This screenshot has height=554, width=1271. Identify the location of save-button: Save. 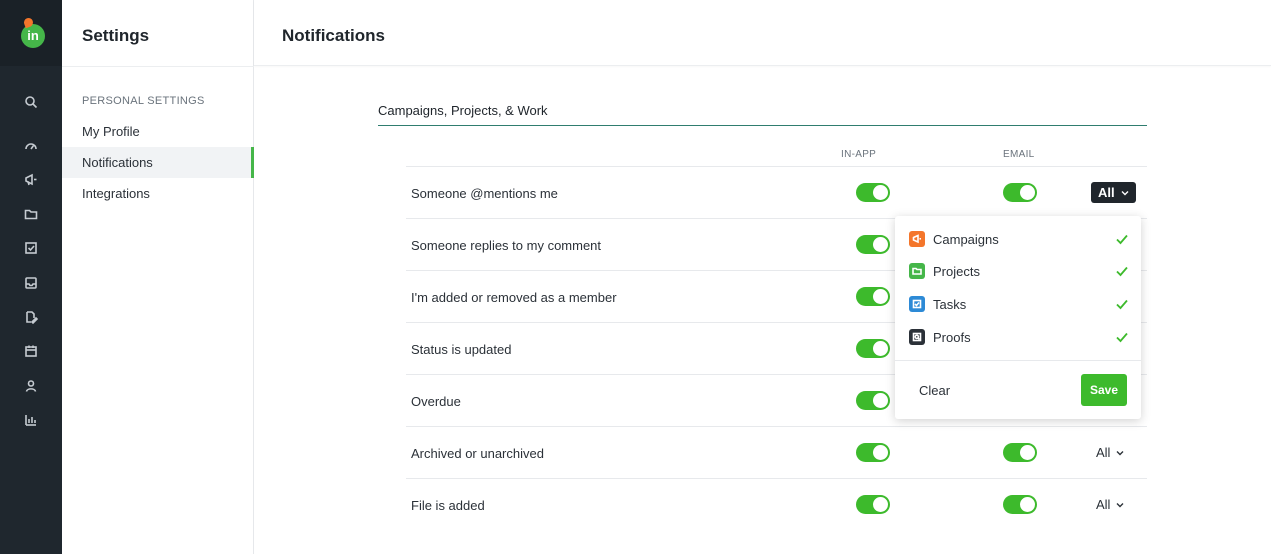
(1104, 390).